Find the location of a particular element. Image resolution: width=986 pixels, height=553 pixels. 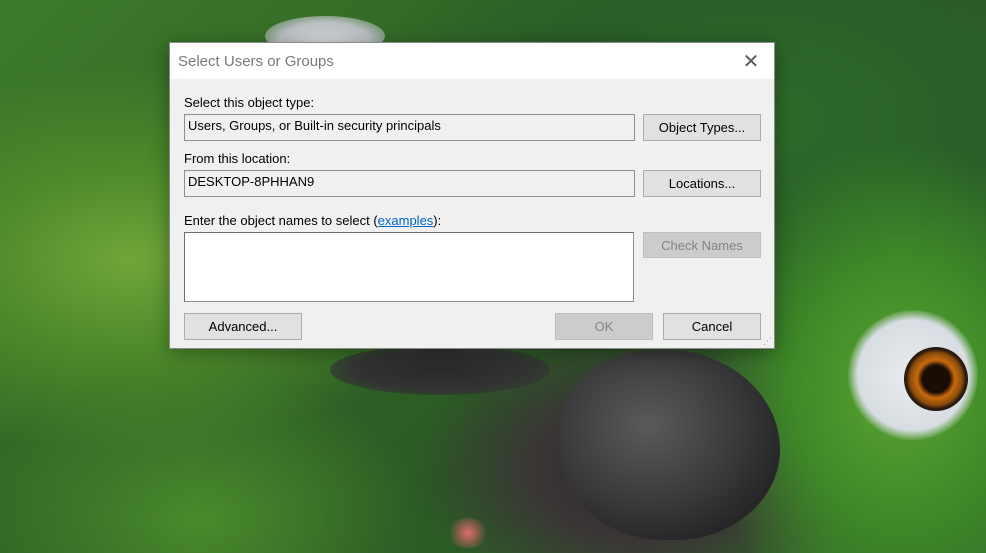

location-label: From this location: is located at coordinates (237, 158).